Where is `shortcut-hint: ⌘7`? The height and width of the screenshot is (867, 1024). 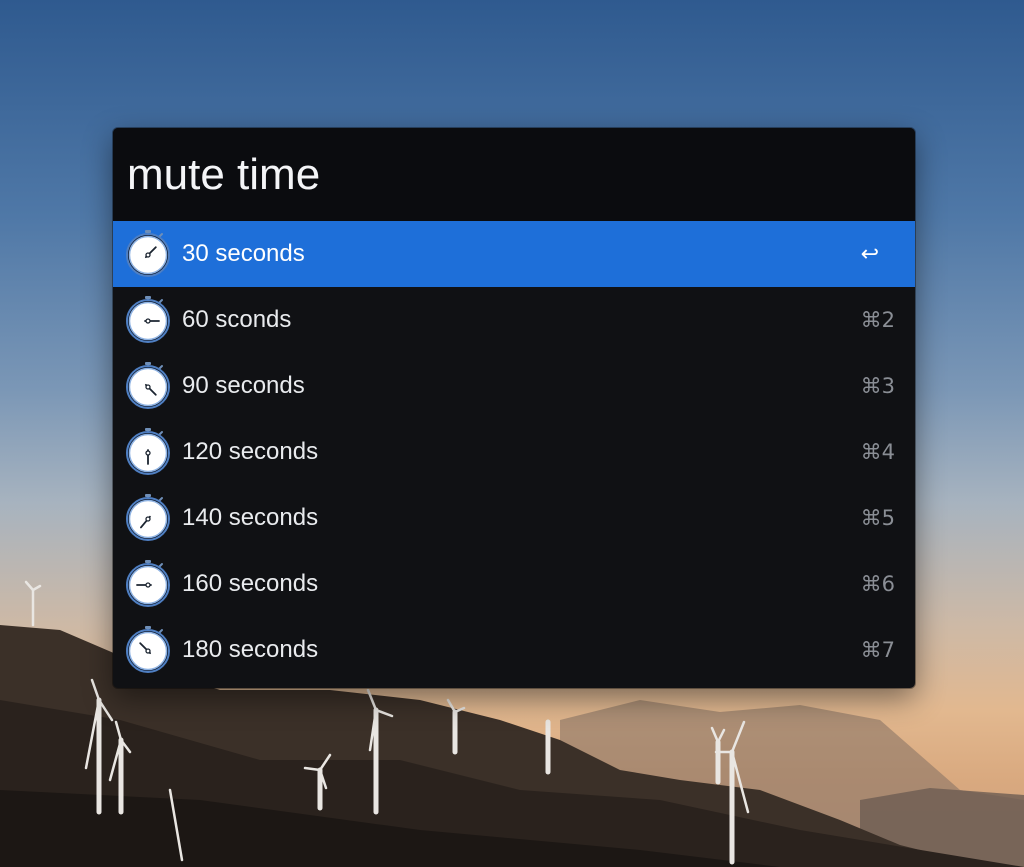
shortcut-hint: ⌘7 is located at coordinates (877, 650).